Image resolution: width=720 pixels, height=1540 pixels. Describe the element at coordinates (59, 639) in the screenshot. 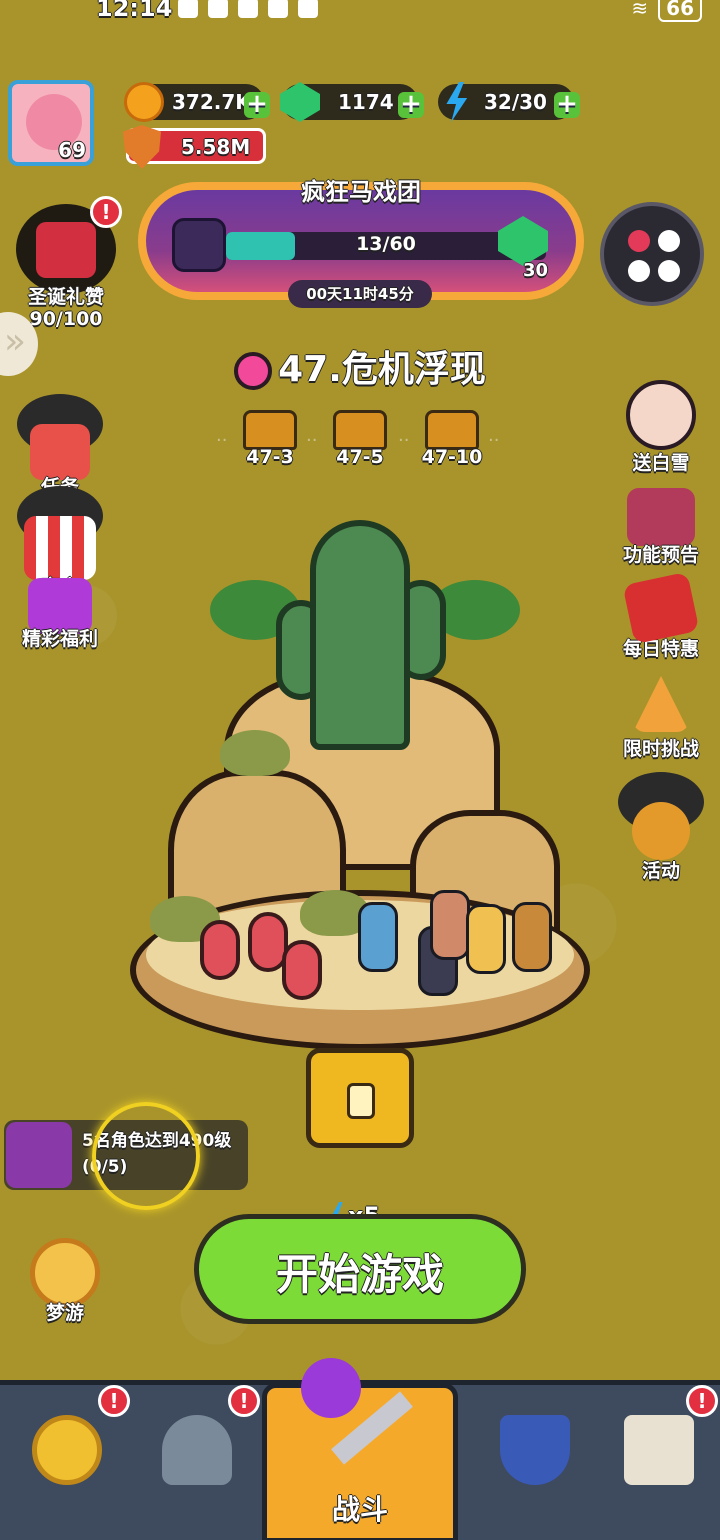

I see `benefits-label: 精彩福利` at that location.